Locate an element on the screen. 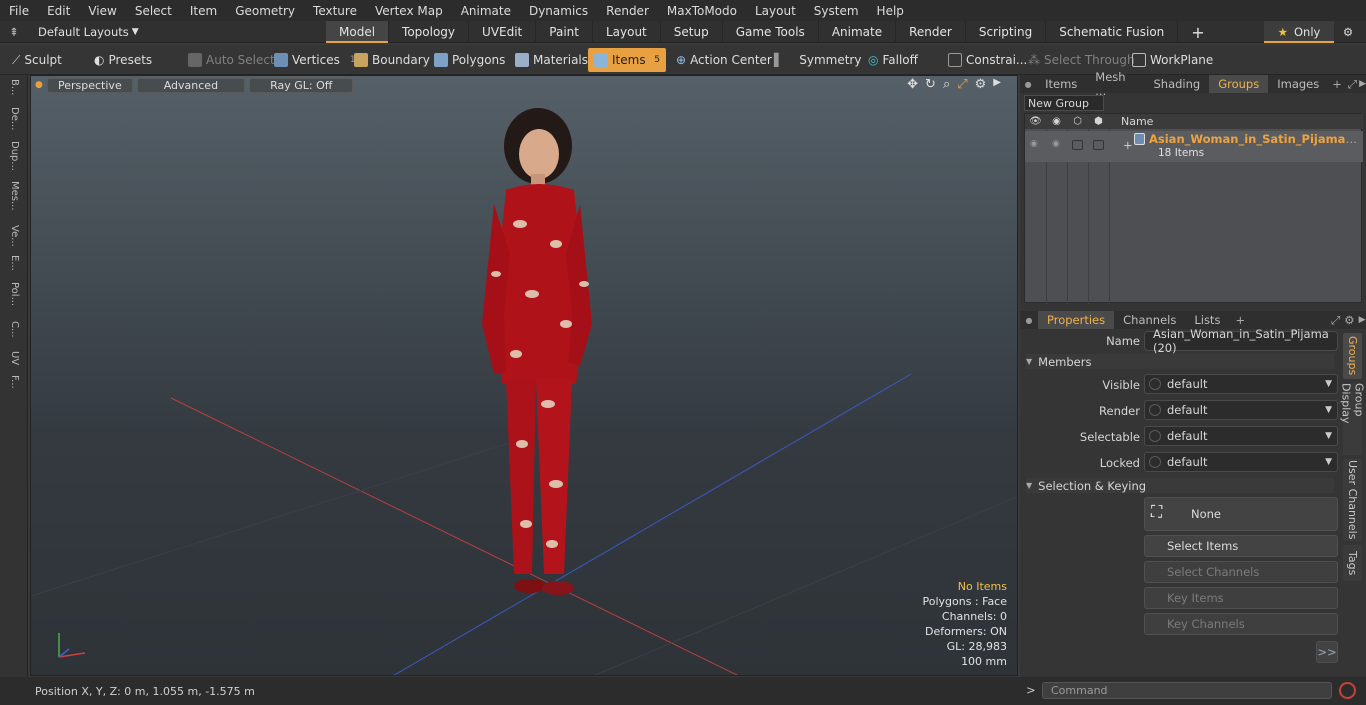 The image size is (1366, 705). materials-button: Materials is located at coordinates (551, 60).